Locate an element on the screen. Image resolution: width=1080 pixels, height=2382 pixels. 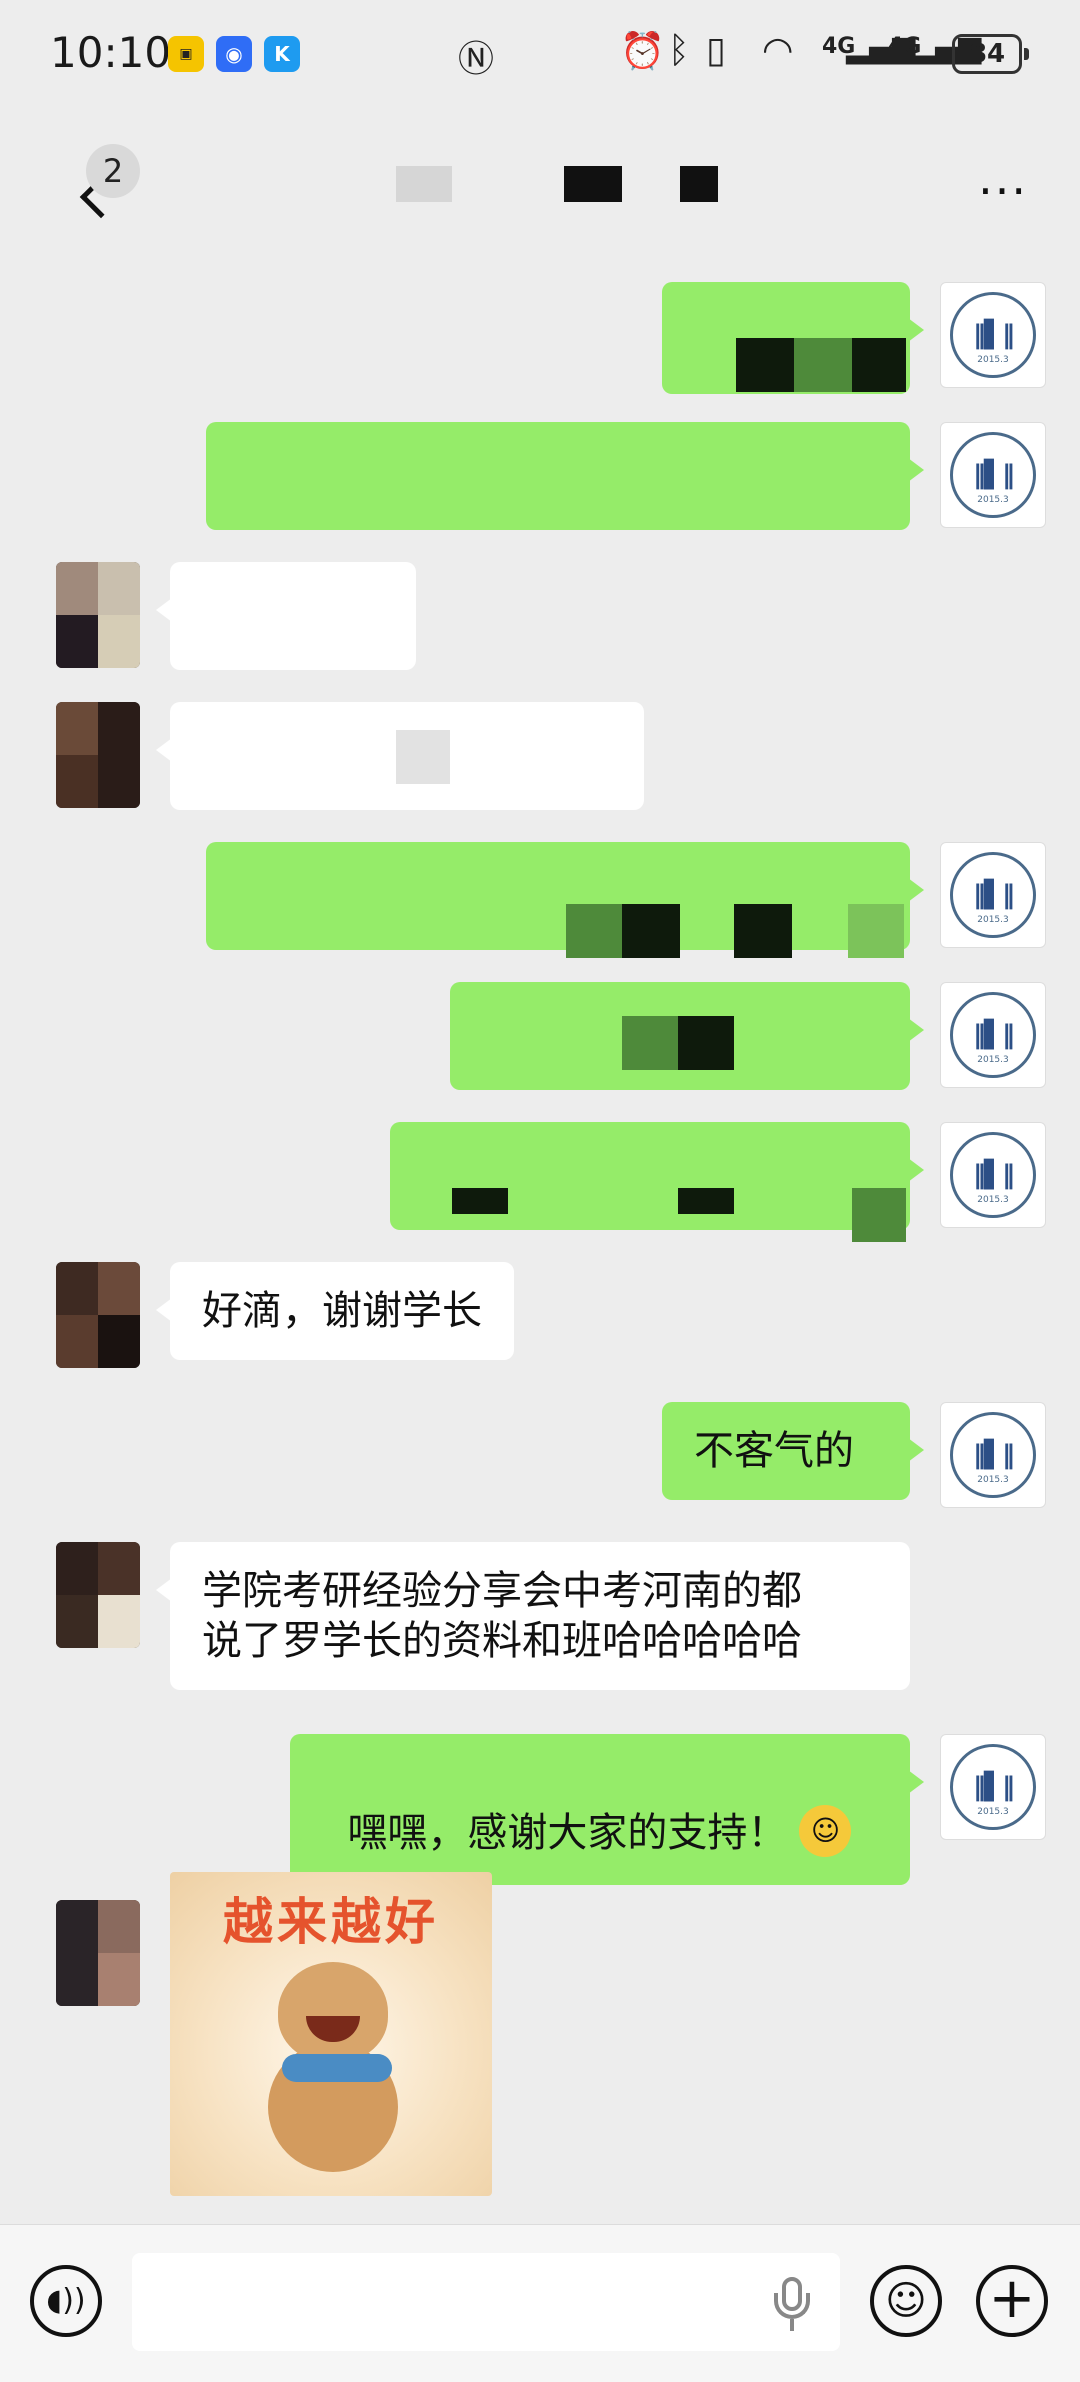
back-button is located at coordinates (79, 180).